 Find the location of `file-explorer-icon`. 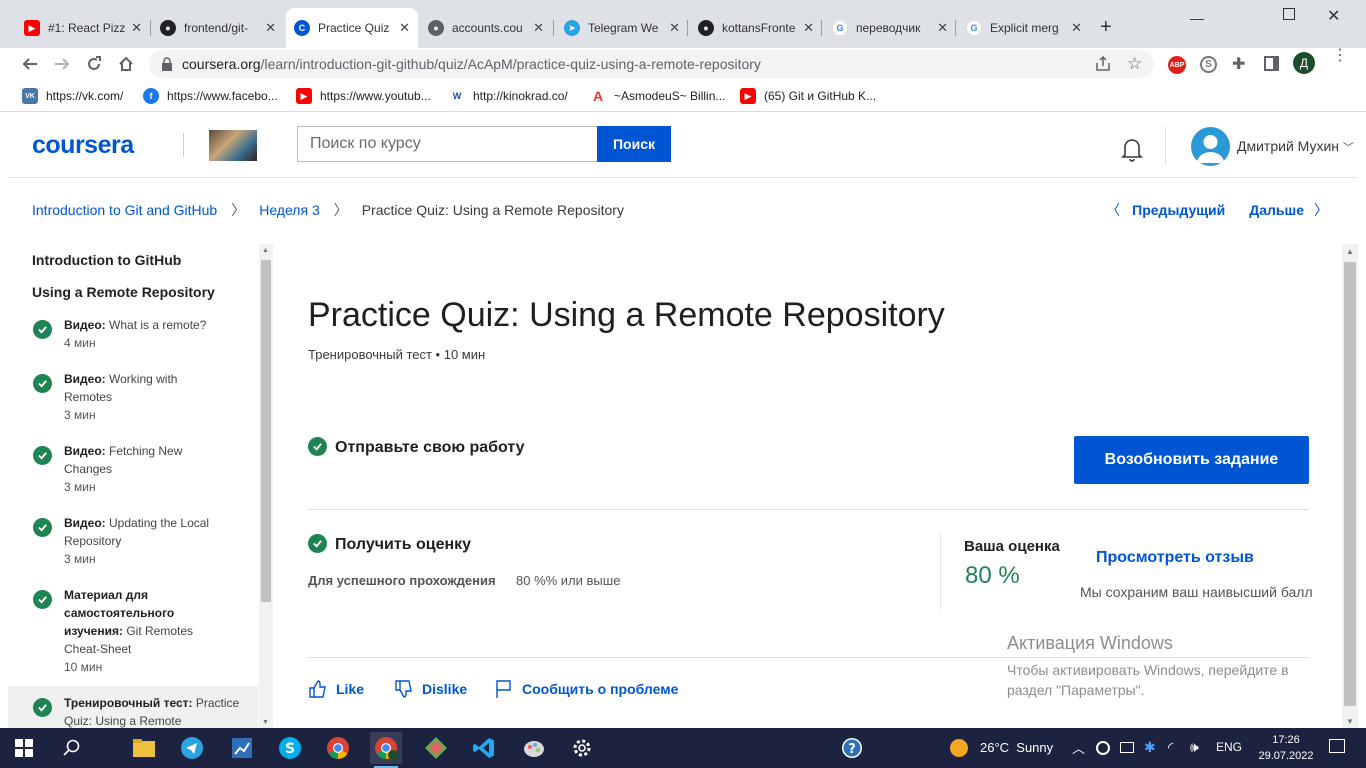

file-explorer-icon is located at coordinates (144, 748).